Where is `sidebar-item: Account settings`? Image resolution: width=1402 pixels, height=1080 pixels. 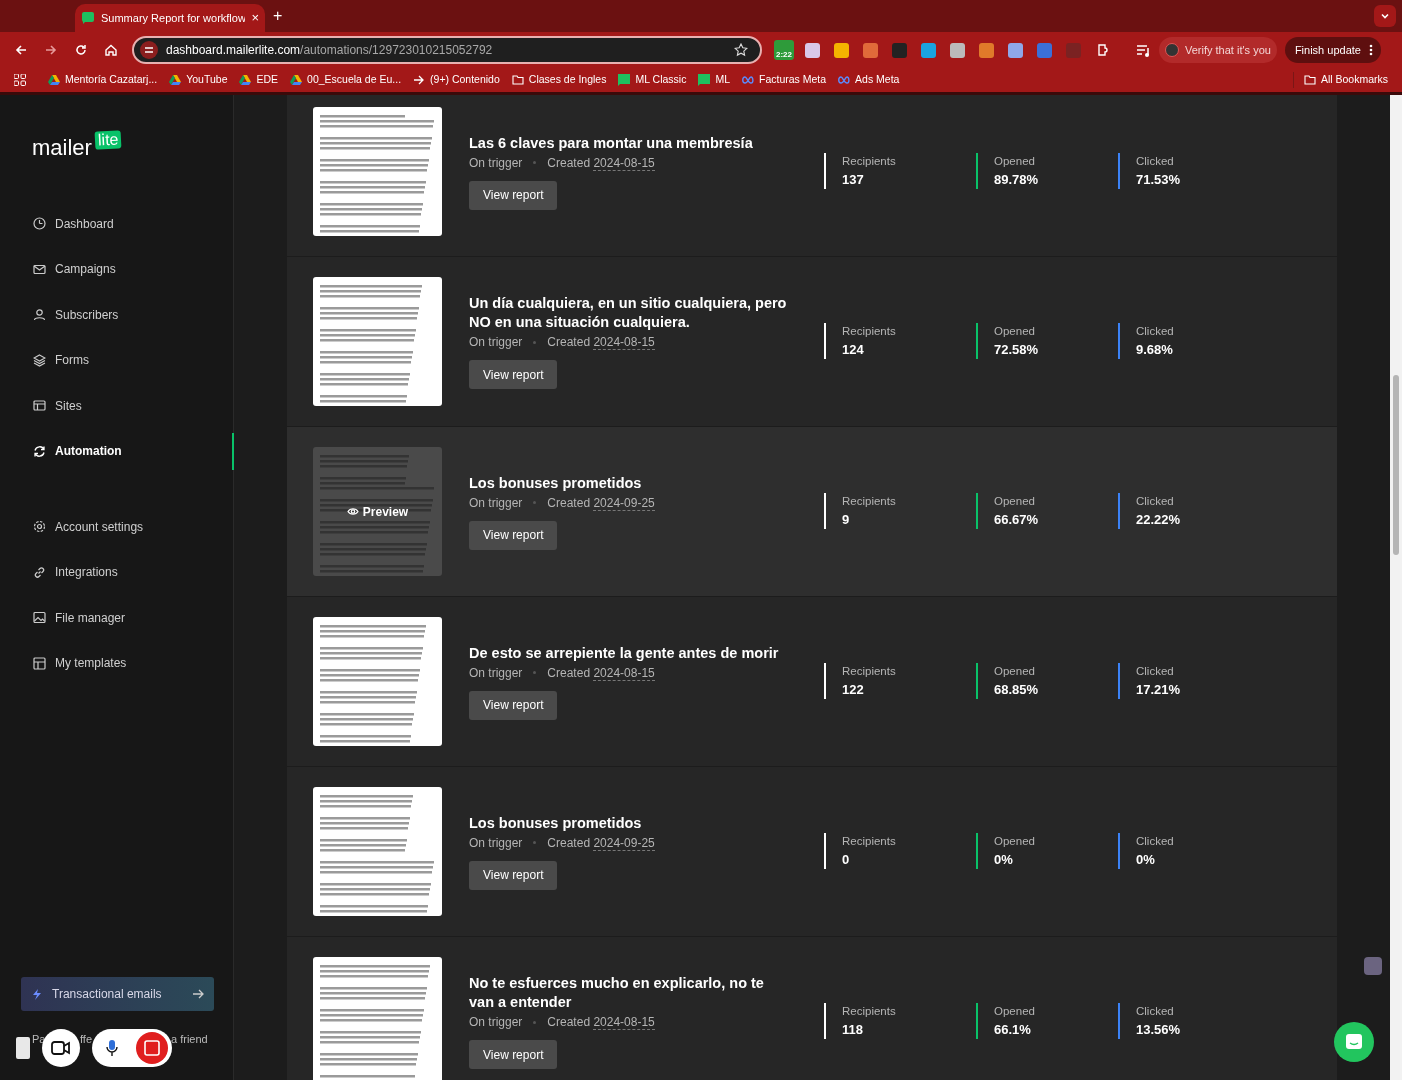
sidebar-item: Account settings is located at coordinates (116, 527).